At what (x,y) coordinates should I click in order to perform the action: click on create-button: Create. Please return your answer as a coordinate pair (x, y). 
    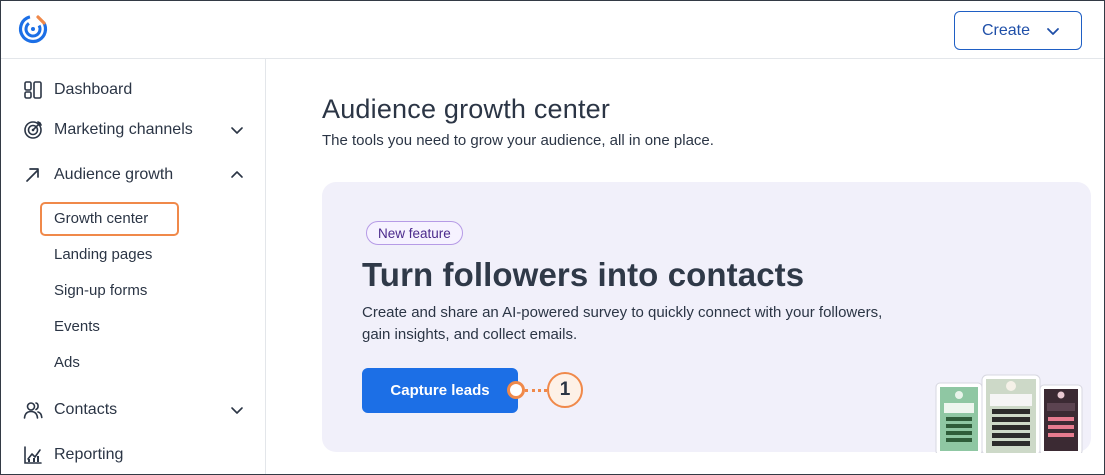
    Looking at the image, I should click on (1018, 30).